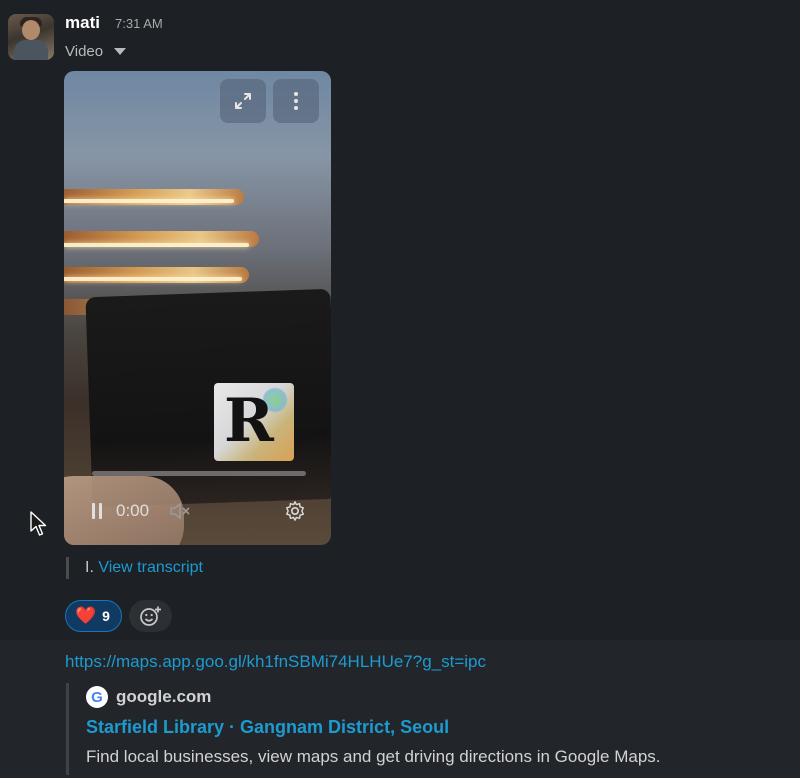 This screenshot has width=800, height=778. What do you see at coordinates (89, 567) in the screenshot?
I see `transcript-prefix: I.` at bounding box center [89, 567].